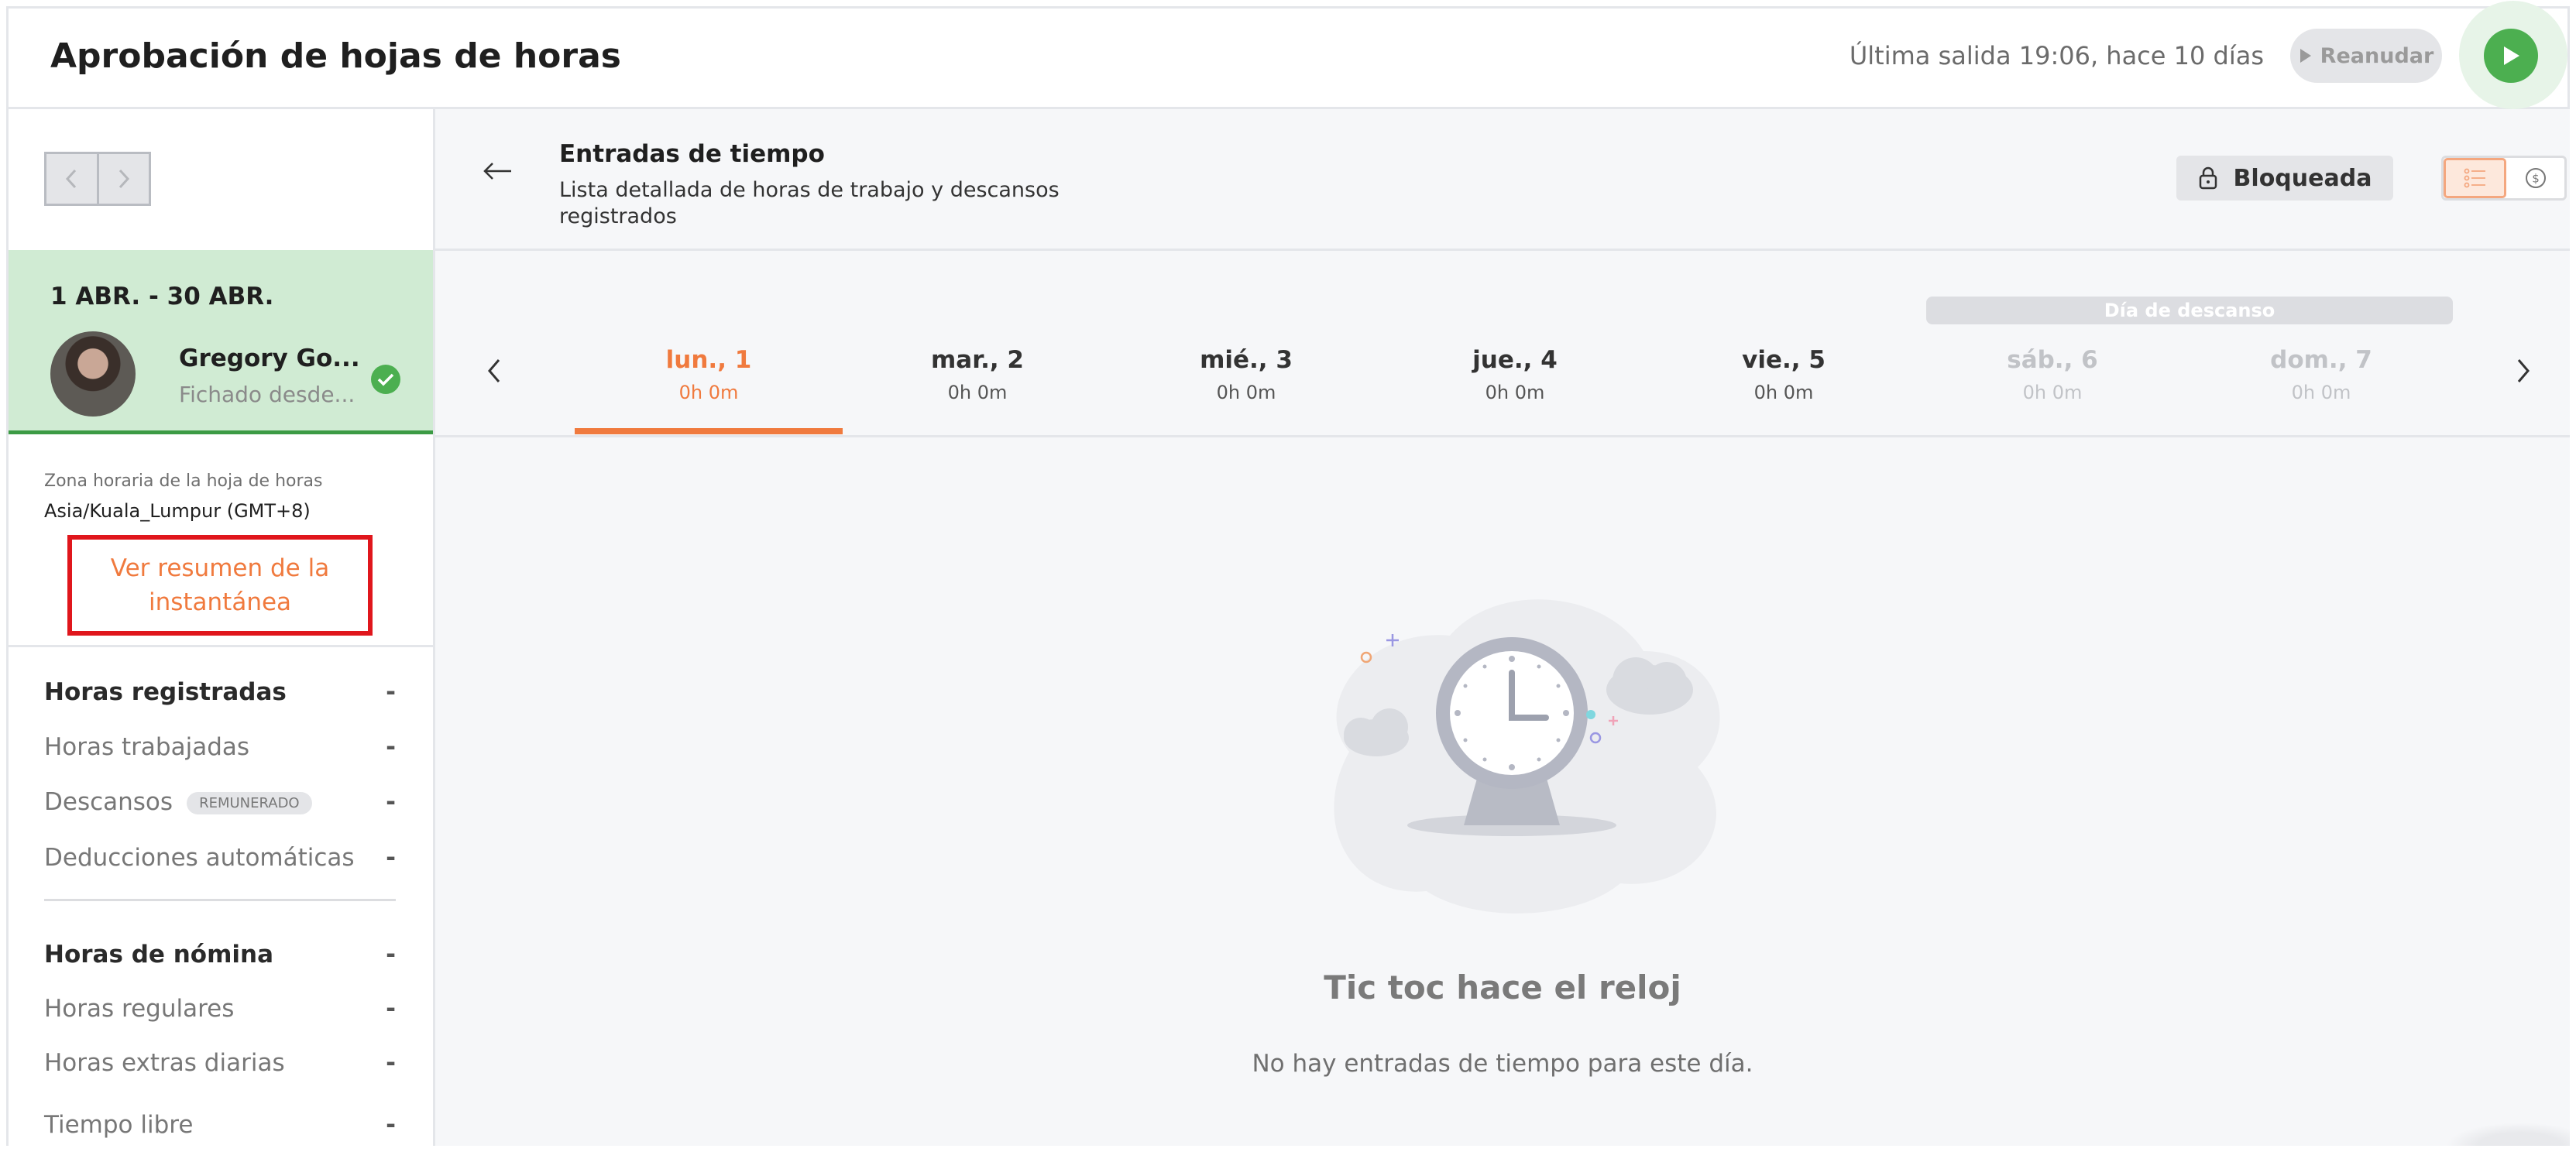  What do you see at coordinates (139, 1009) in the screenshot?
I see `stat-label: Horas regulares` at bounding box center [139, 1009].